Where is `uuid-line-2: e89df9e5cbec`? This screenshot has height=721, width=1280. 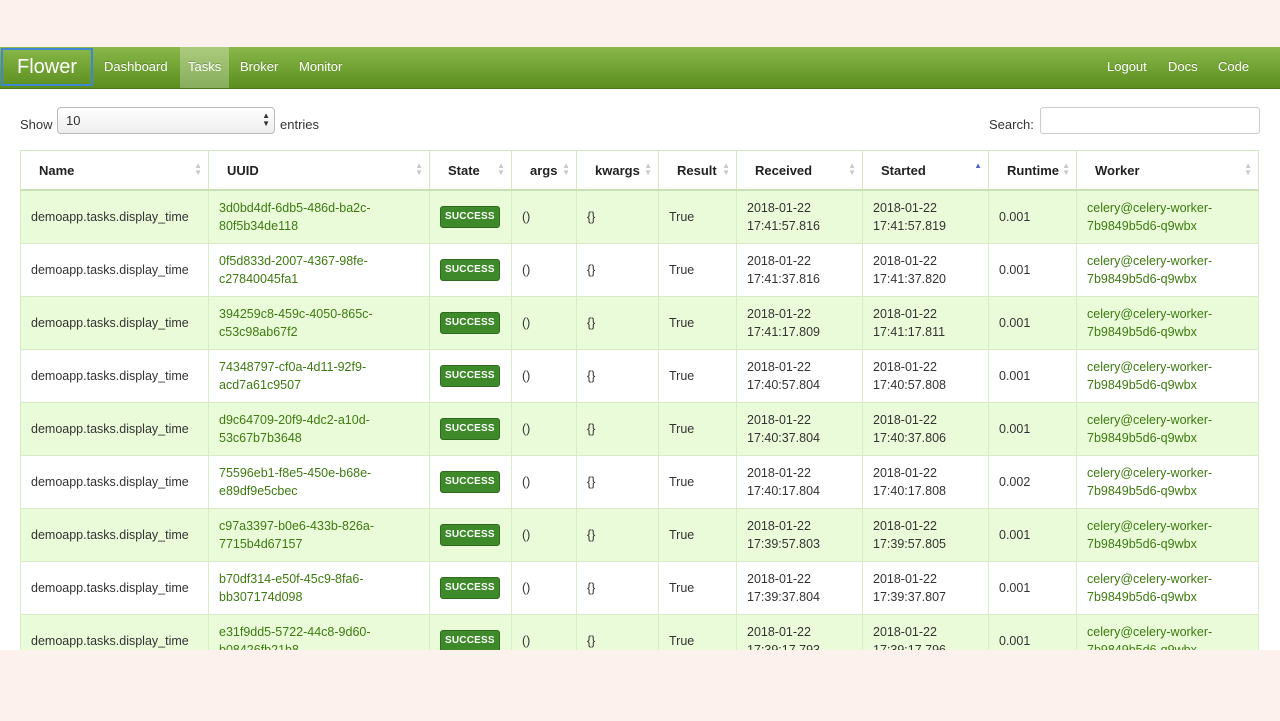 uuid-line-2: e89df9e5cbec is located at coordinates (258, 491).